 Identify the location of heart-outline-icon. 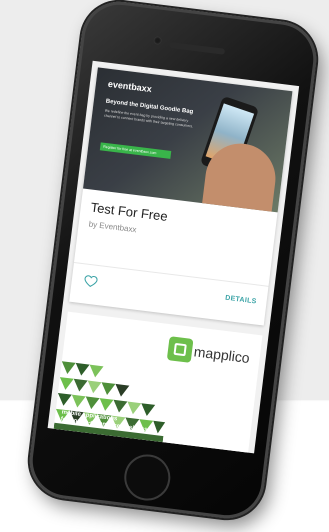
(91, 281).